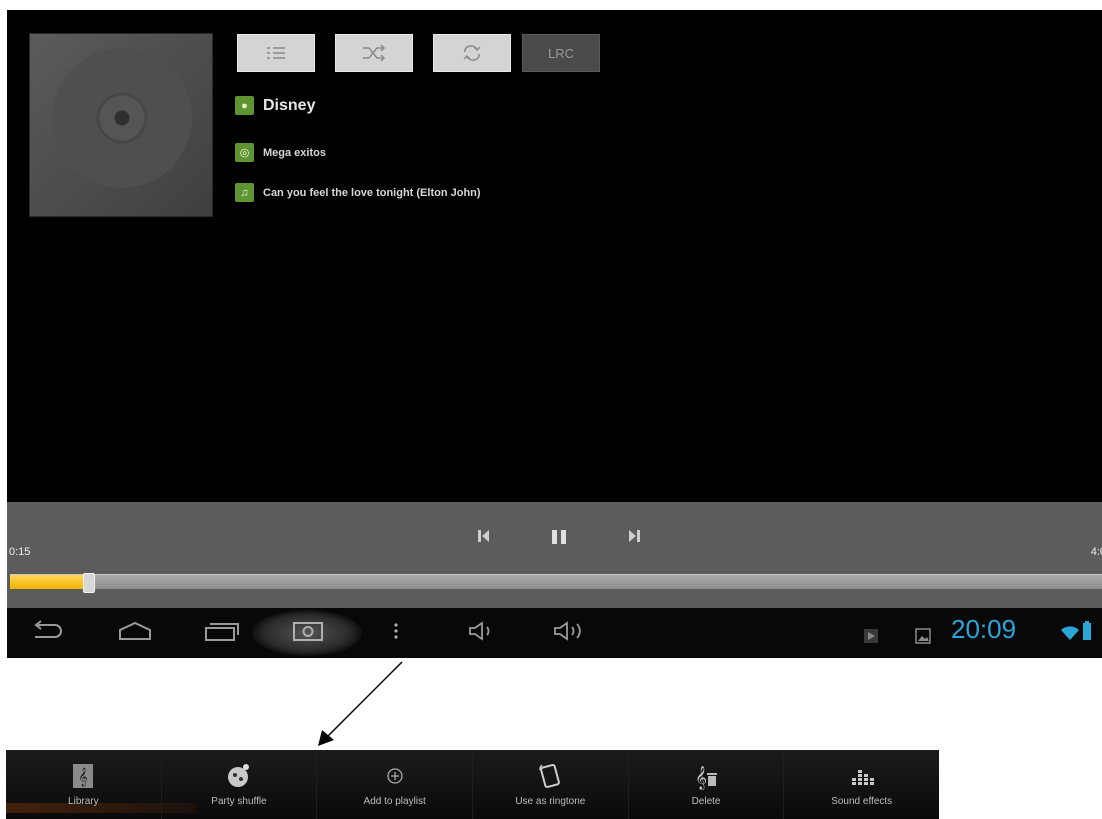 Image resolution: width=1102 pixels, height=819 pixels. What do you see at coordinates (550, 801) in the screenshot?
I see `menu-item-label: Use as ringtone` at bounding box center [550, 801].